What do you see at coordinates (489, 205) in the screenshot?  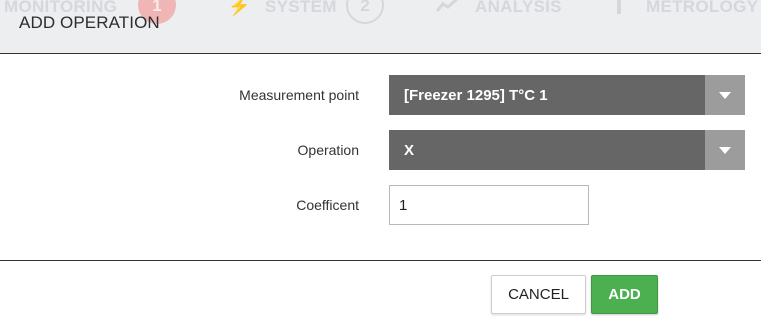 I see `coefficient-input` at bounding box center [489, 205].